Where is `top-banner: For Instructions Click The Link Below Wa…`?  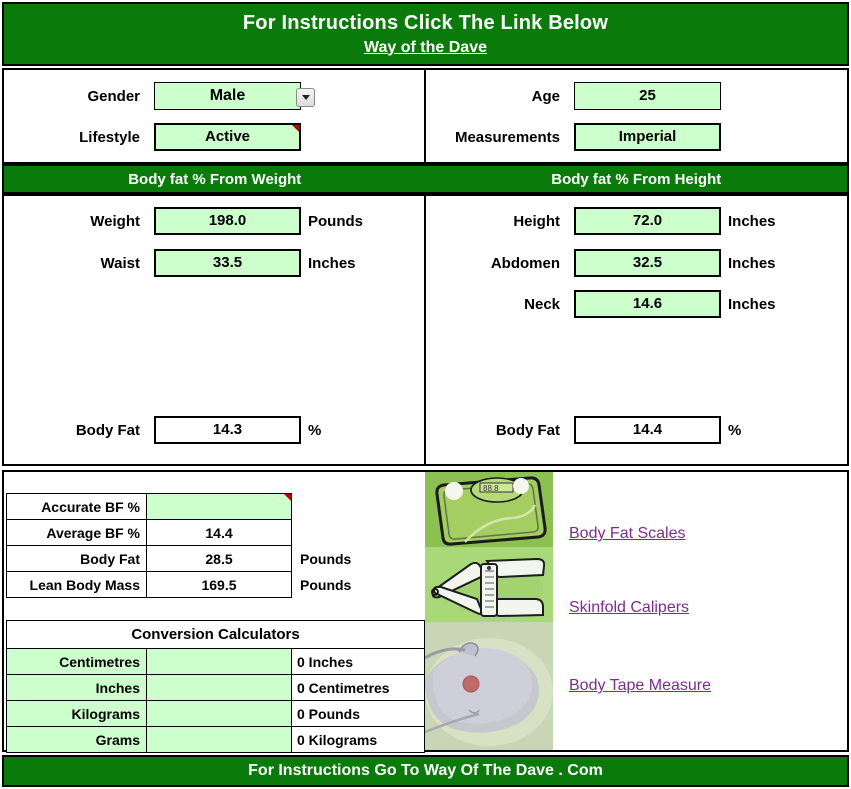
top-banner: For Instructions Click The Link Below Wa… is located at coordinates (425, 34).